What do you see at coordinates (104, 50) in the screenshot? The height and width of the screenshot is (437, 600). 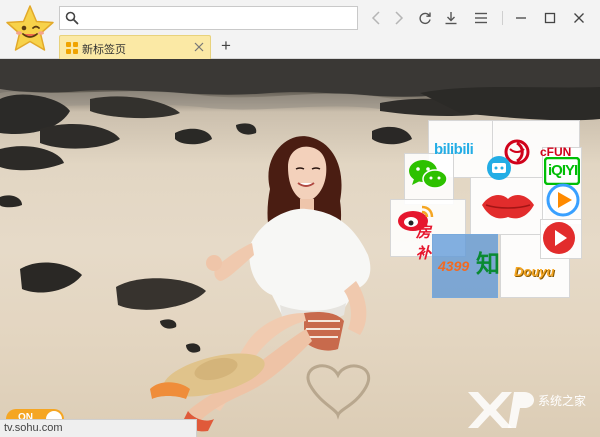 I see `tab-title: 新标签页` at bounding box center [104, 50].